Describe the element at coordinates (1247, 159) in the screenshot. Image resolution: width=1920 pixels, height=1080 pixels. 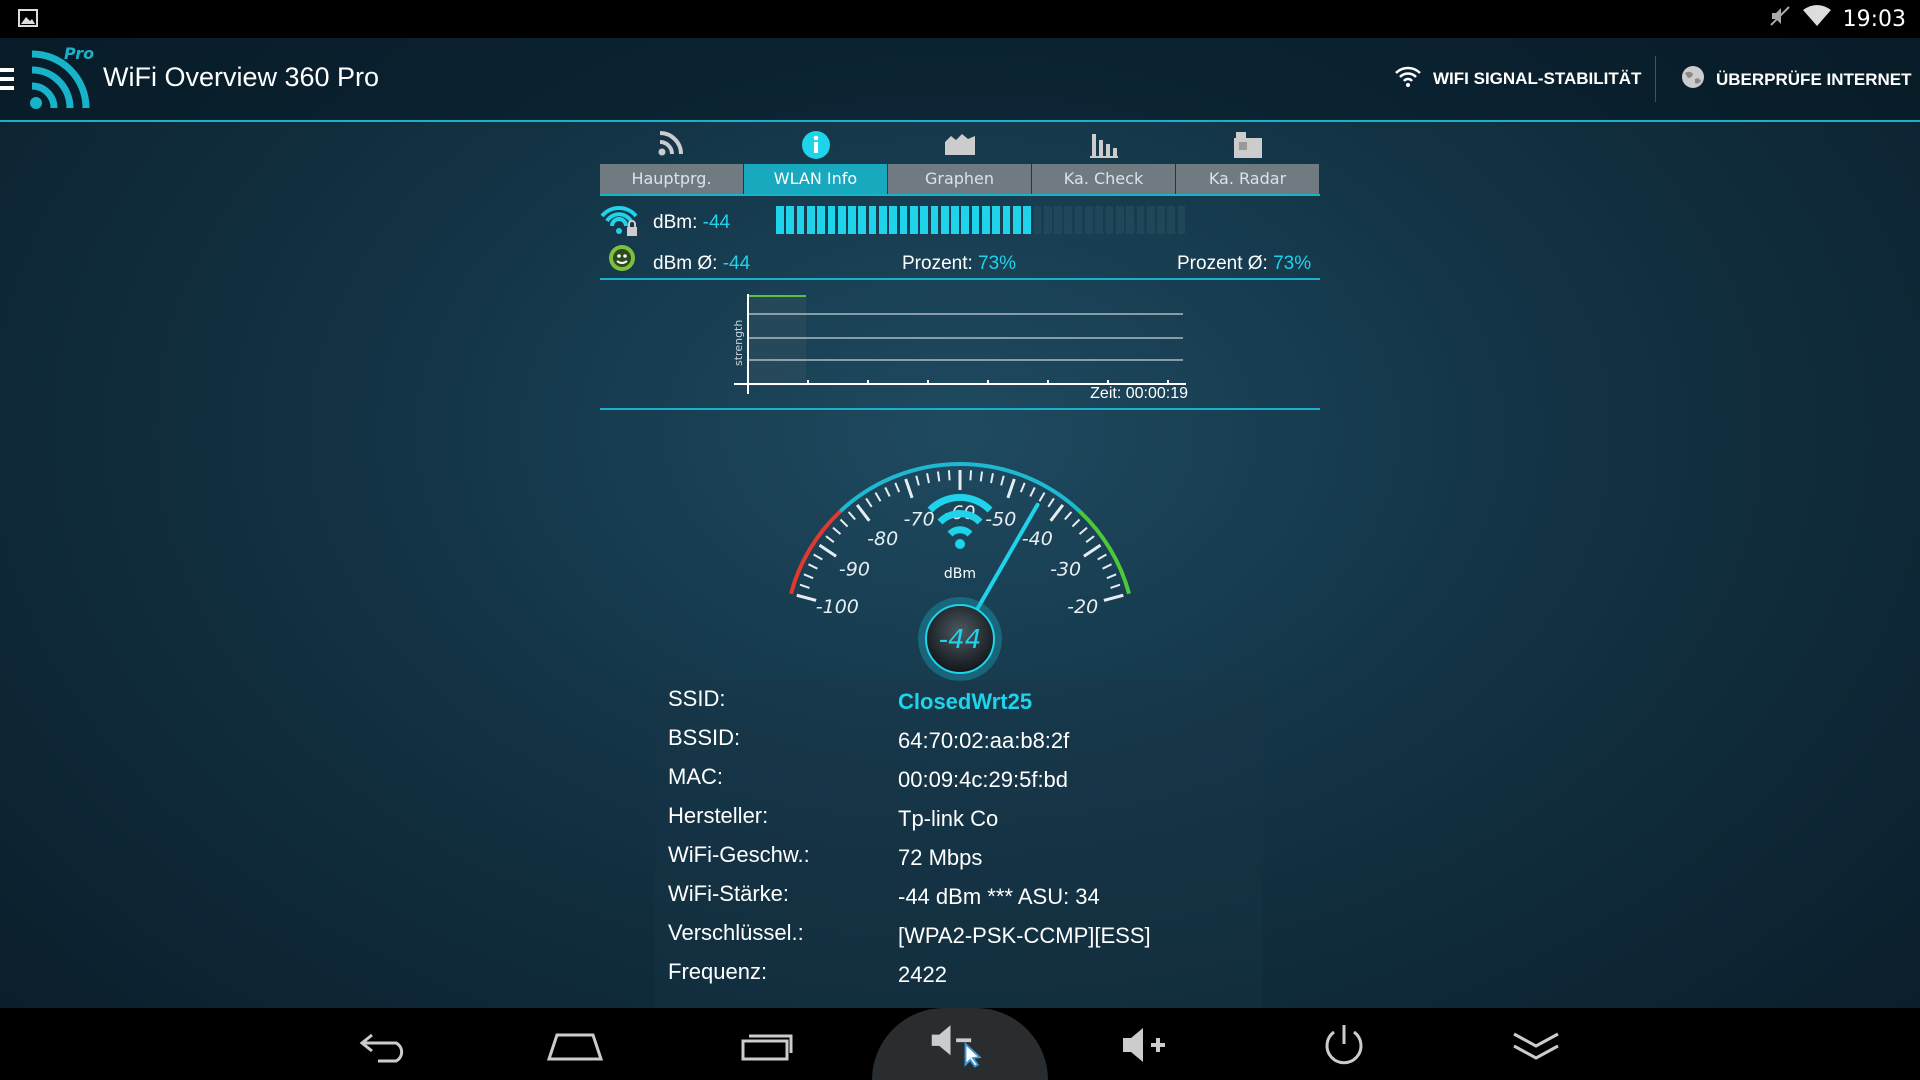
I see `tab-ka-radar: Ka. Radar` at that location.